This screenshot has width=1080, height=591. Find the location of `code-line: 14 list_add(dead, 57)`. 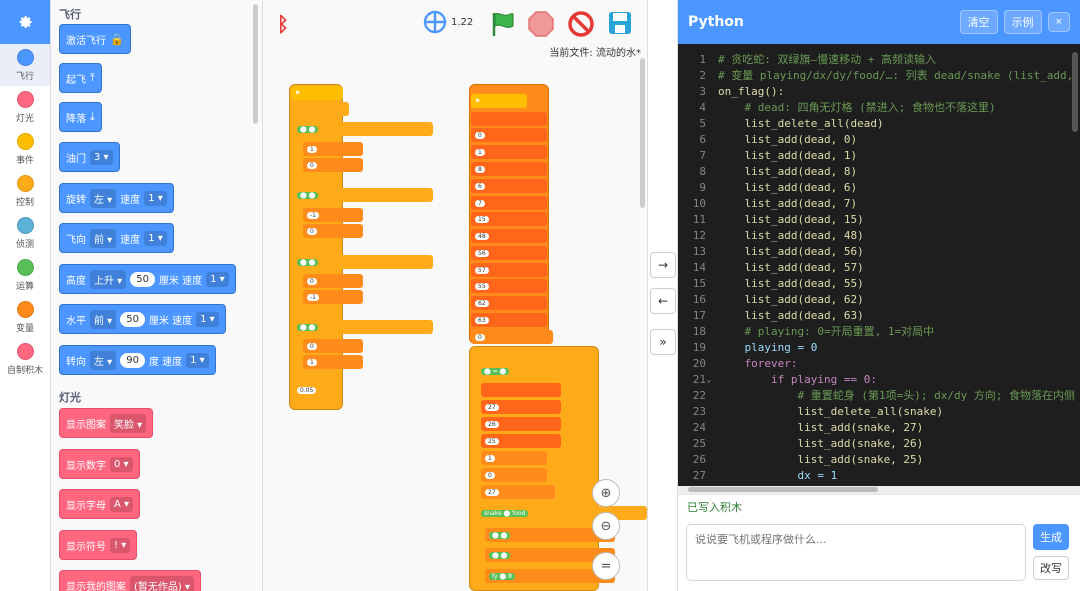

code-line: 14 list_add(dead, 57) is located at coordinates (879, 268).